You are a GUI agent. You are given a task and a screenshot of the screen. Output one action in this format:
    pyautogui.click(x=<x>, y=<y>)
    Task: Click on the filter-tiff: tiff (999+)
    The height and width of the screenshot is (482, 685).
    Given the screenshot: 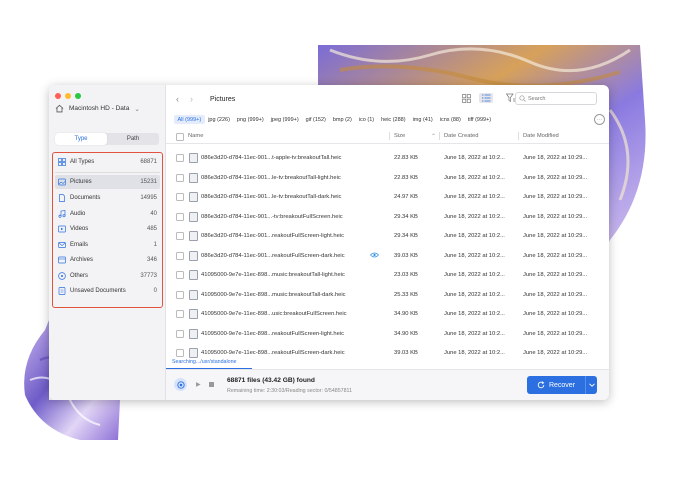 What is the action you would take?
    pyautogui.click(x=479, y=119)
    